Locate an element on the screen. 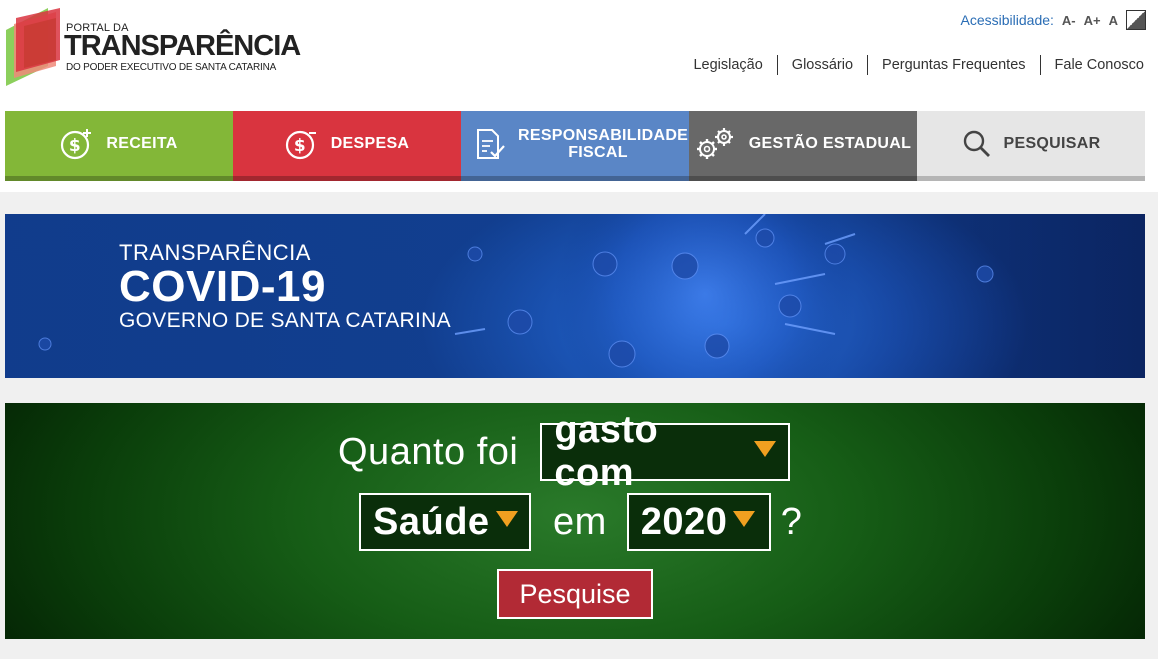  query-row-2: Saúde em 2020 ? is located at coordinates (580, 522).